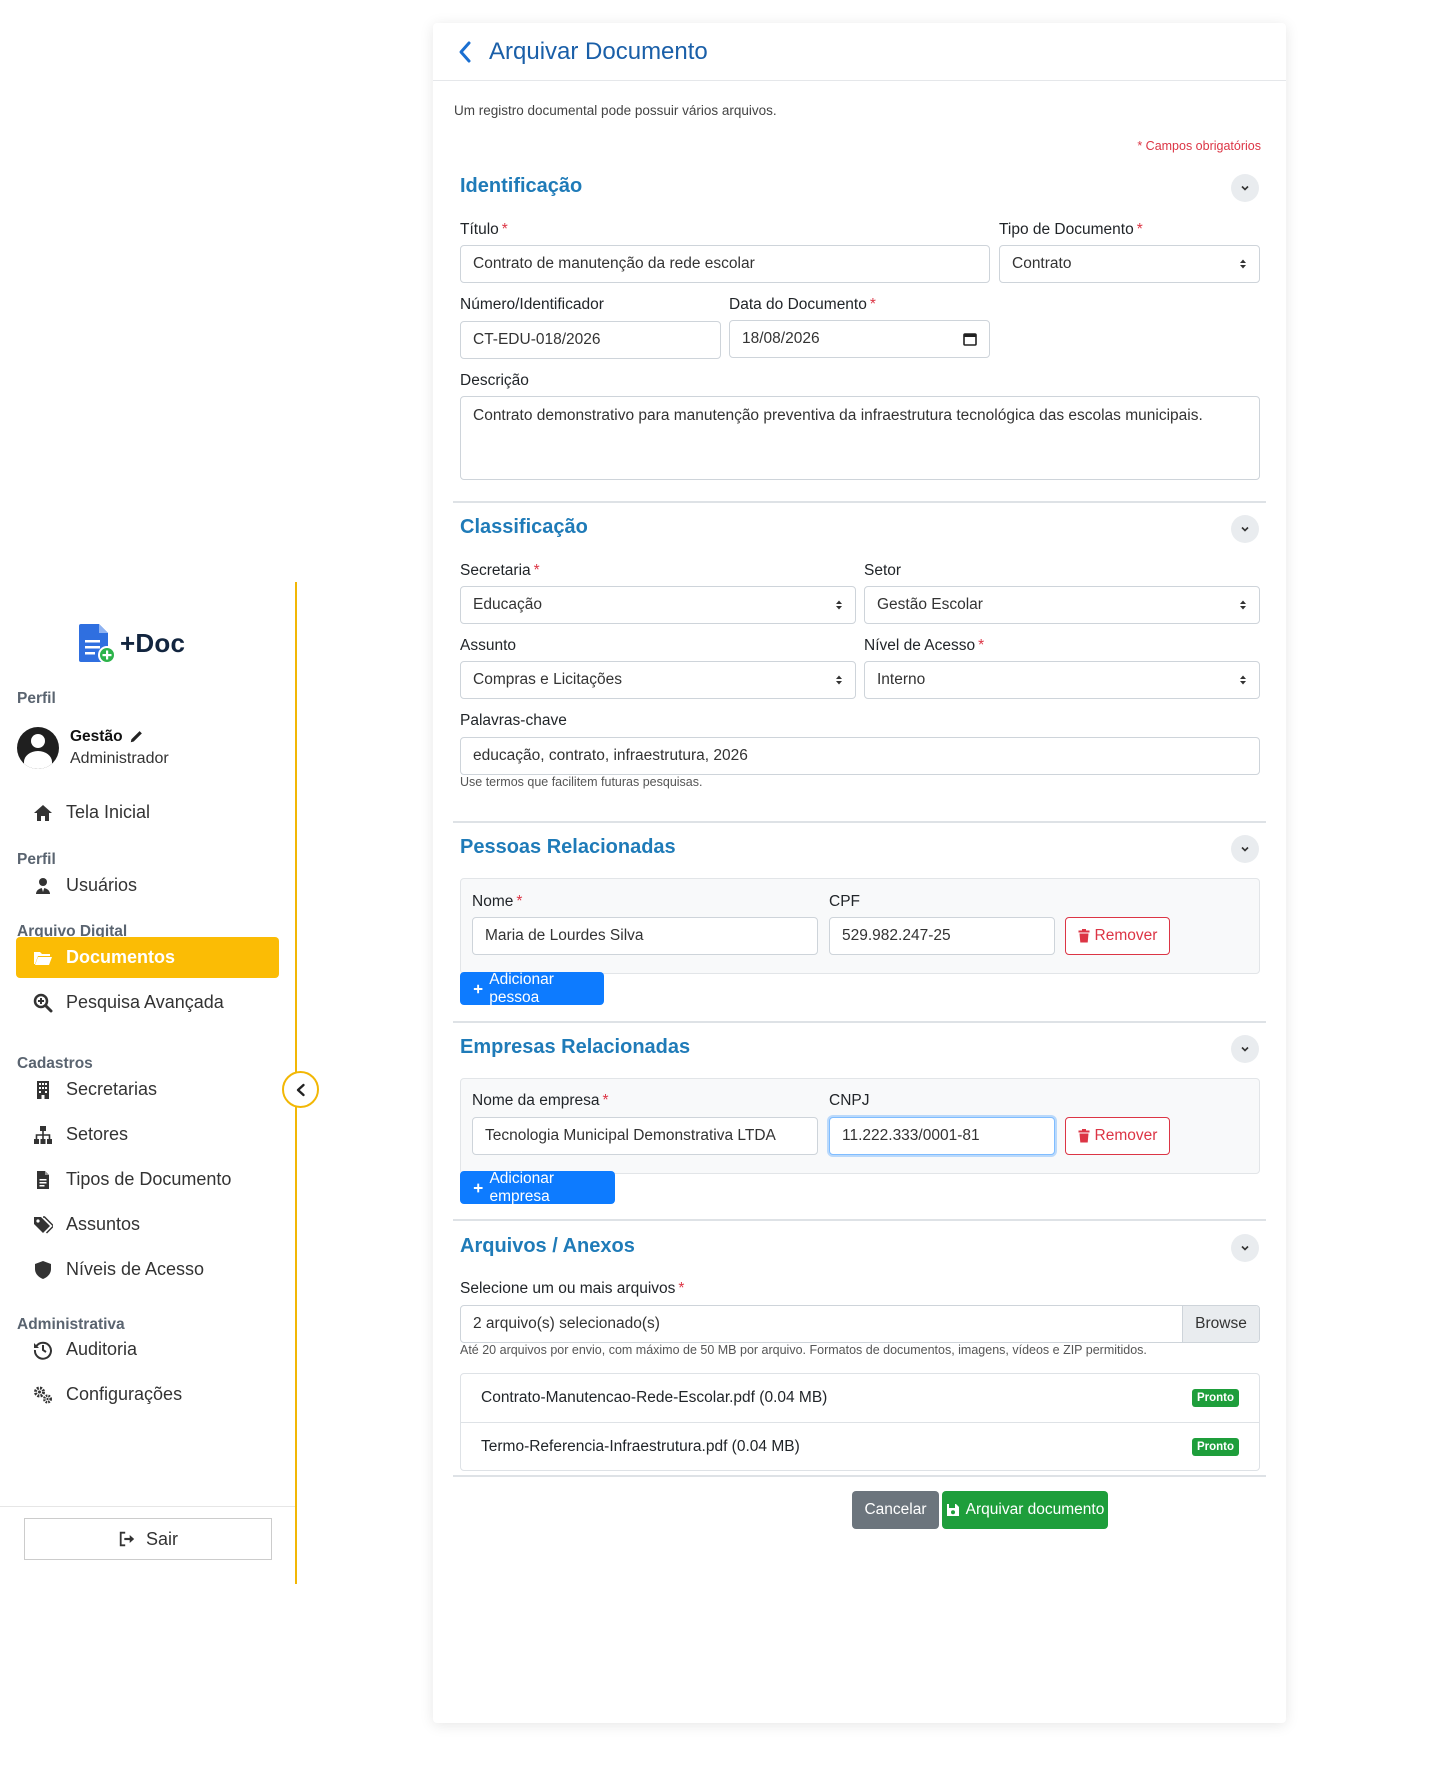 Image resolution: width=1440 pixels, height=1790 pixels. Describe the element at coordinates (859, 339) in the screenshot. I see `date-input: 18/08/2026` at that location.